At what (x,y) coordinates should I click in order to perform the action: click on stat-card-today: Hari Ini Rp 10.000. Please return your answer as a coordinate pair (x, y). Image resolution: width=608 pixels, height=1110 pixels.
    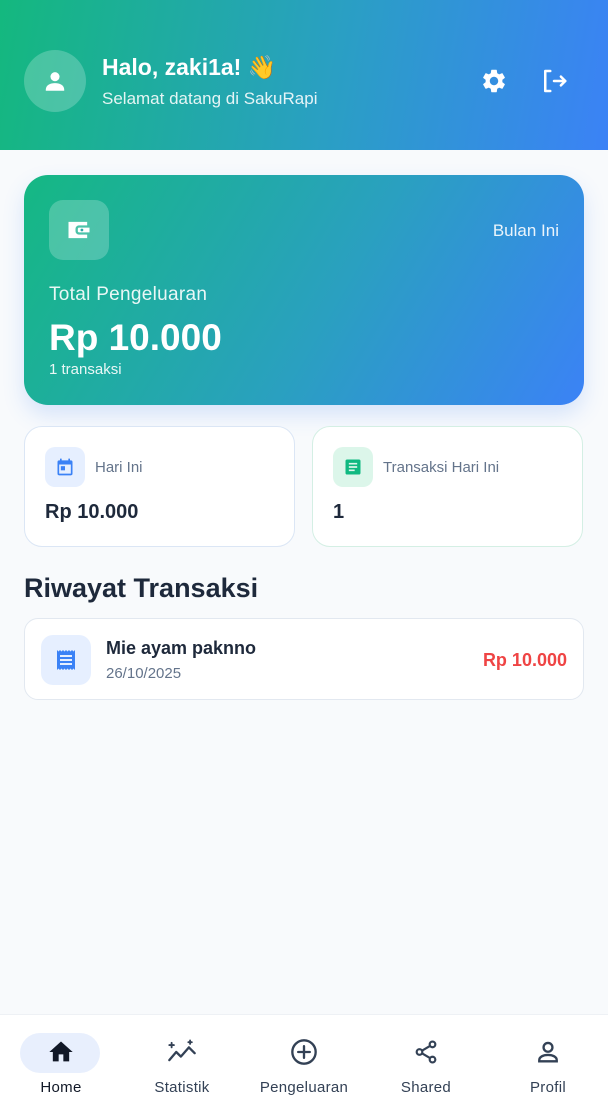
    Looking at the image, I should click on (159, 486).